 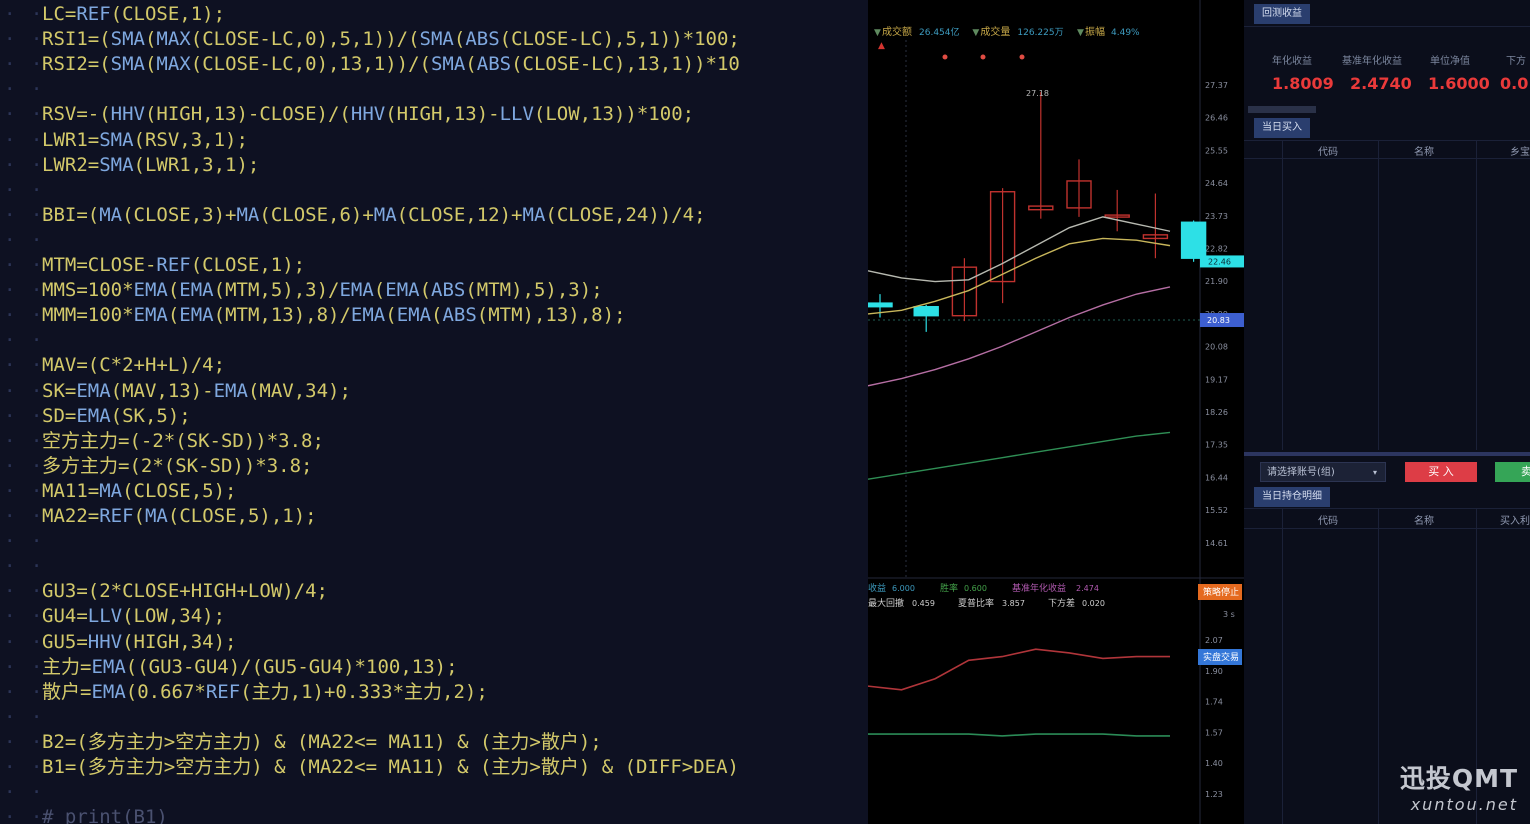 What do you see at coordinates (1512, 472) in the screenshot?
I see `sell-button: 卖` at bounding box center [1512, 472].